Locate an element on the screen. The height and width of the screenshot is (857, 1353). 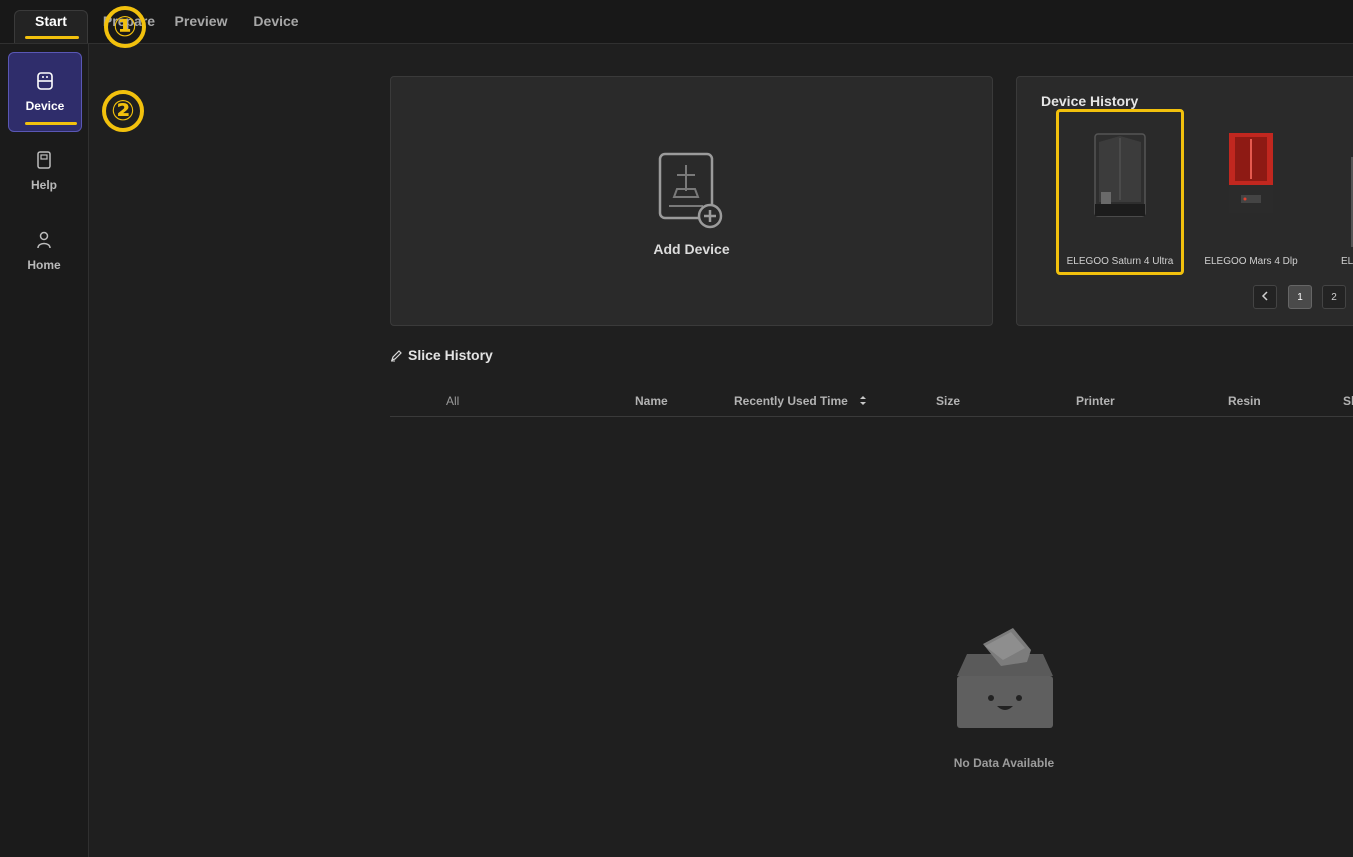
add-device-card: Add Device is located at coordinates (691, 201).